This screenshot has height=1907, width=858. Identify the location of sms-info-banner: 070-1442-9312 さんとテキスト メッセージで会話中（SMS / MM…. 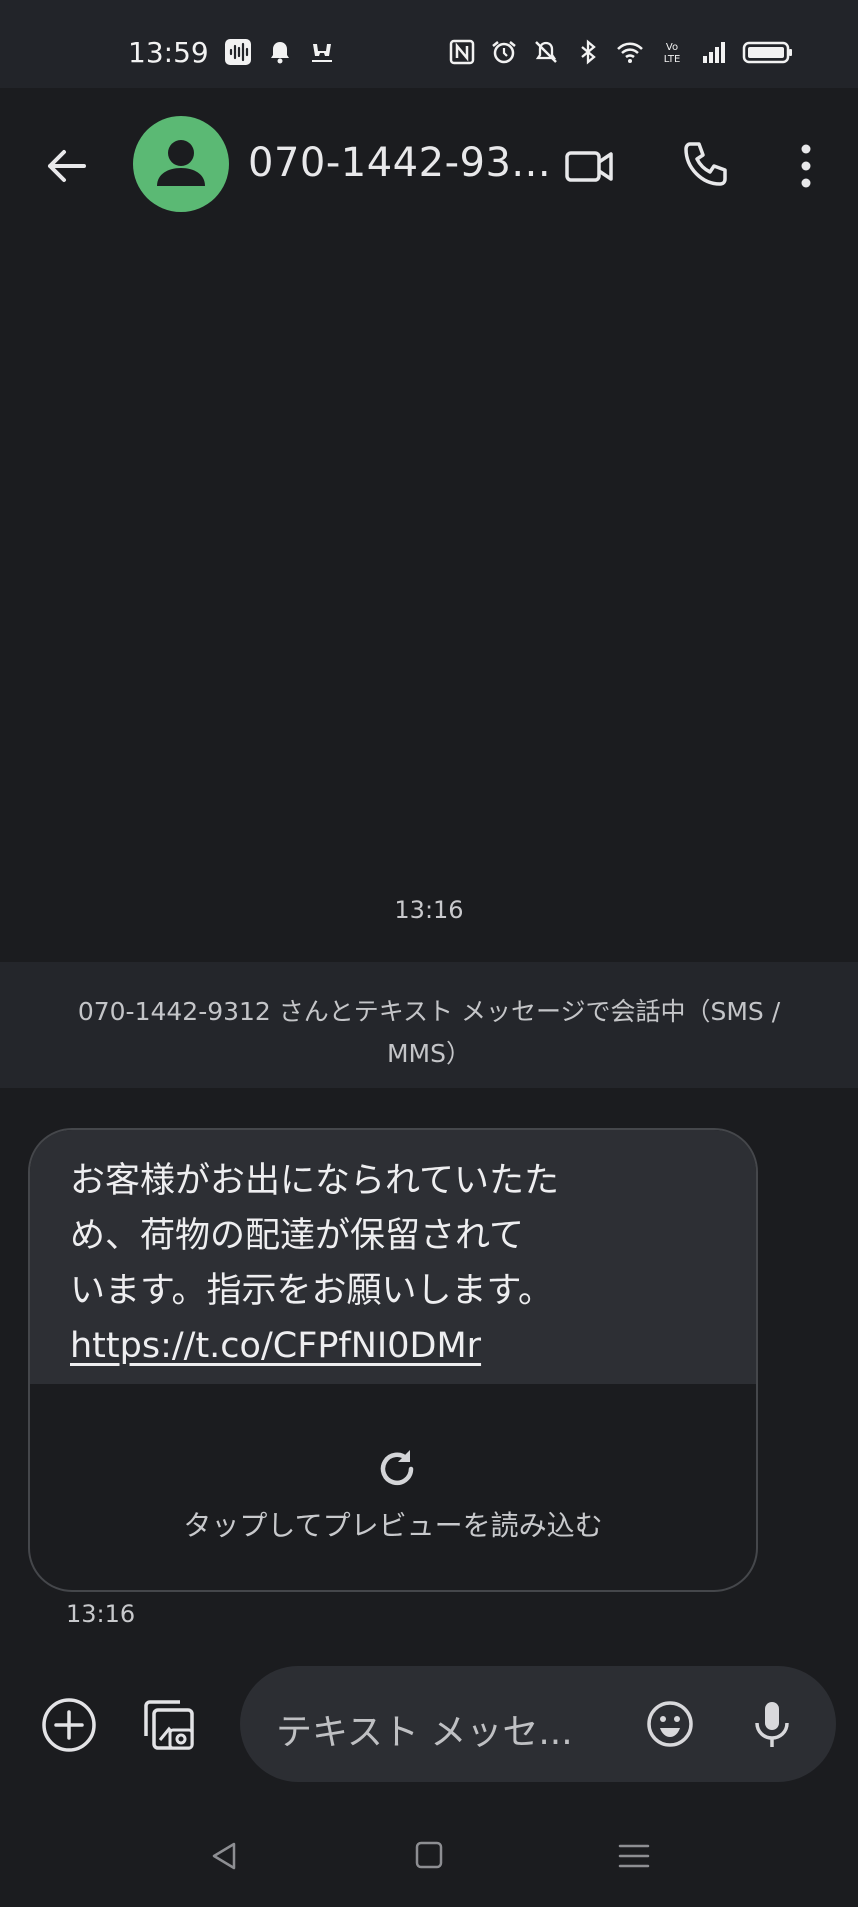
(429, 1025).